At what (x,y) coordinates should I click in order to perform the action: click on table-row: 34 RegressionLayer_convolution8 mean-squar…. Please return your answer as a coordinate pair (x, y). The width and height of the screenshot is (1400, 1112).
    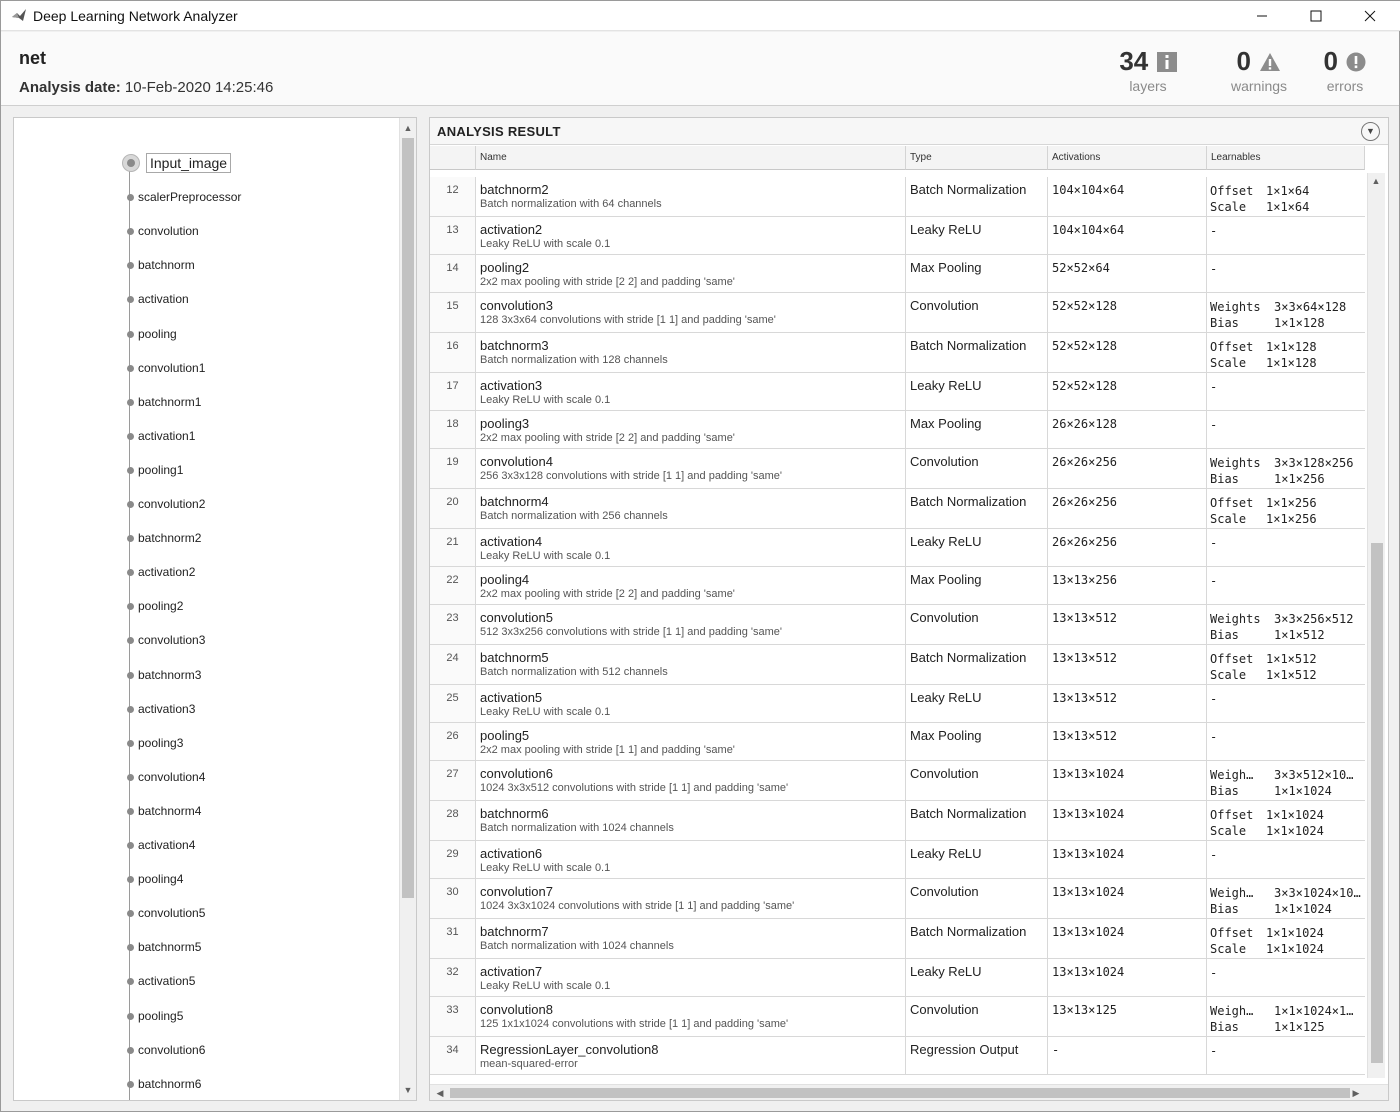
    Looking at the image, I should click on (897, 1056).